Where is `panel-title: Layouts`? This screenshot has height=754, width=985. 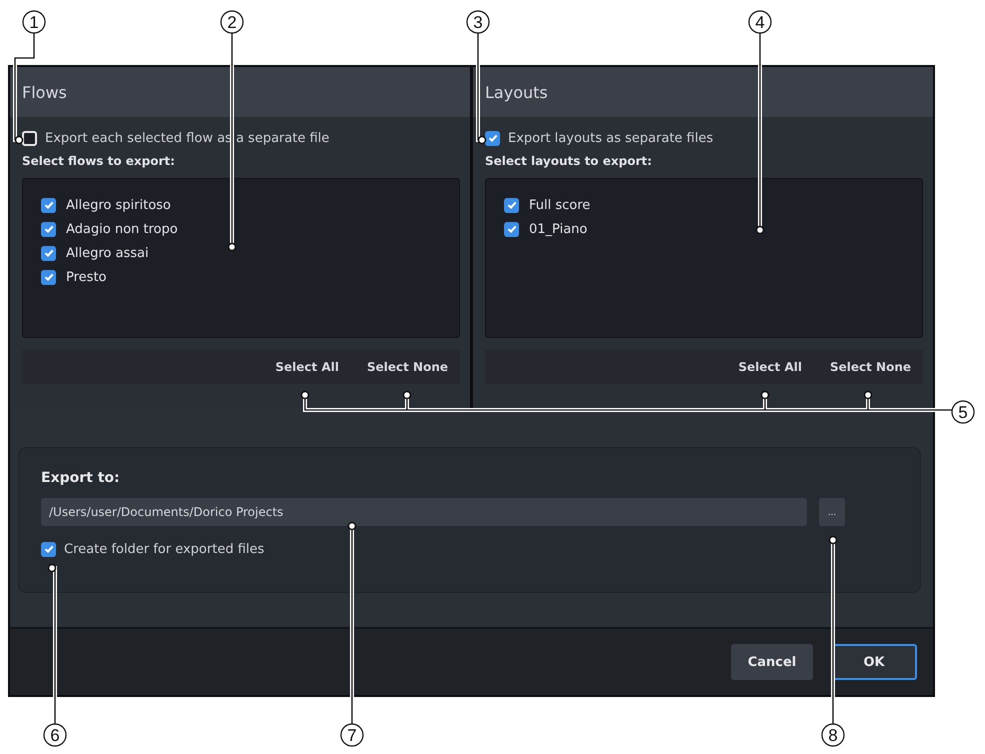
panel-title: Layouts is located at coordinates (516, 92).